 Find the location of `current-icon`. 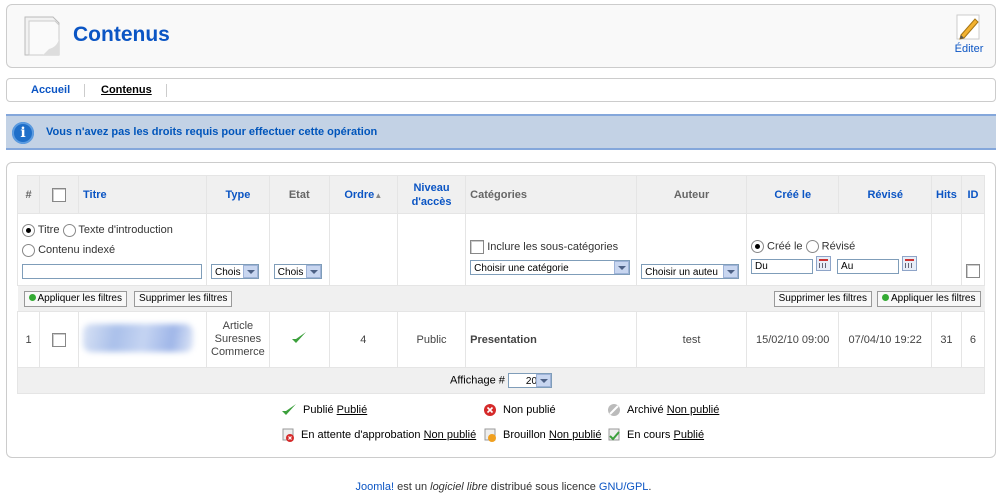

current-icon is located at coordinates (614, 434).